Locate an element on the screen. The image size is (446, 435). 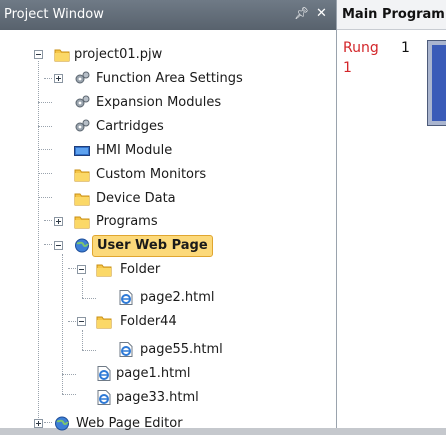
tree-item-folder44: Folder44 is located at coordinates (168, 322).